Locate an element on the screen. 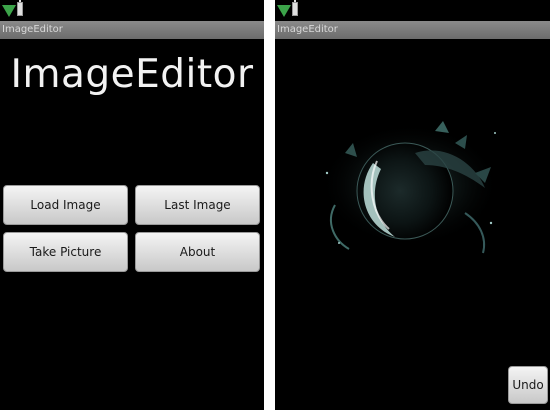  take-picture-button: Take Picture is located at coordinates (65, 252).